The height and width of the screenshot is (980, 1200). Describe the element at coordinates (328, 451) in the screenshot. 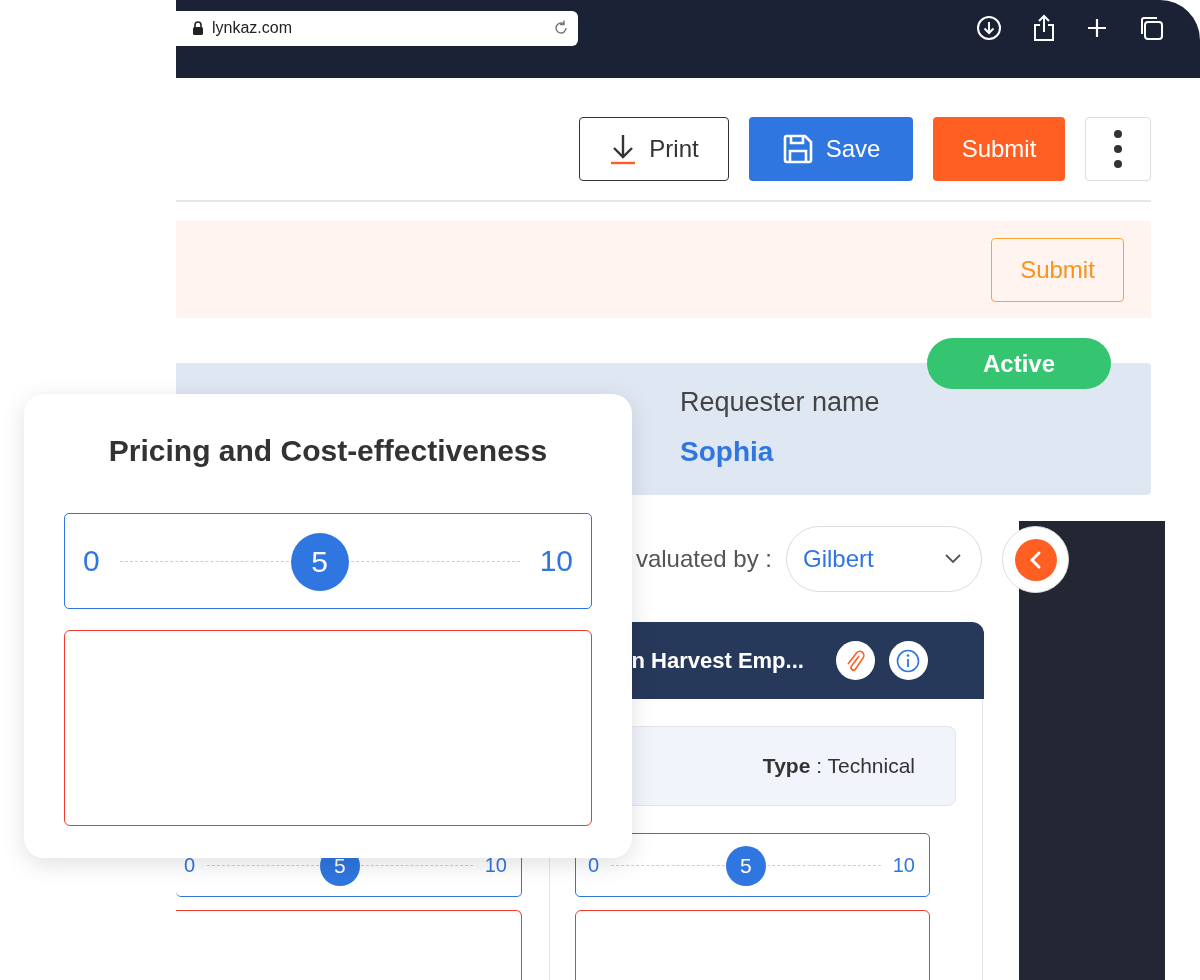

I see `popup-title: Pricing and Cost-effectiveness` at that location.